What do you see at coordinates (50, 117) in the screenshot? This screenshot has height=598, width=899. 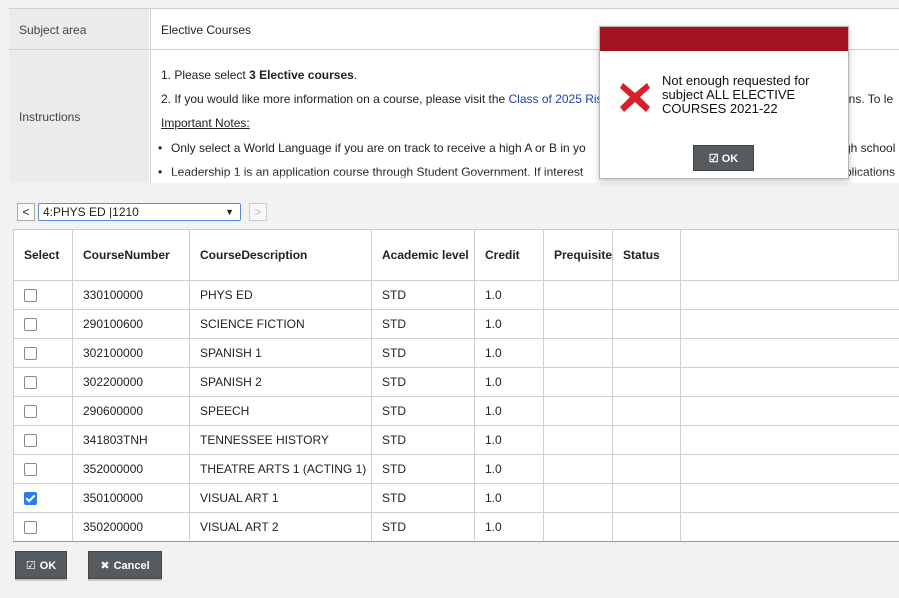 I see `instructions-label: Instructions` at bounding box center [50, 117].